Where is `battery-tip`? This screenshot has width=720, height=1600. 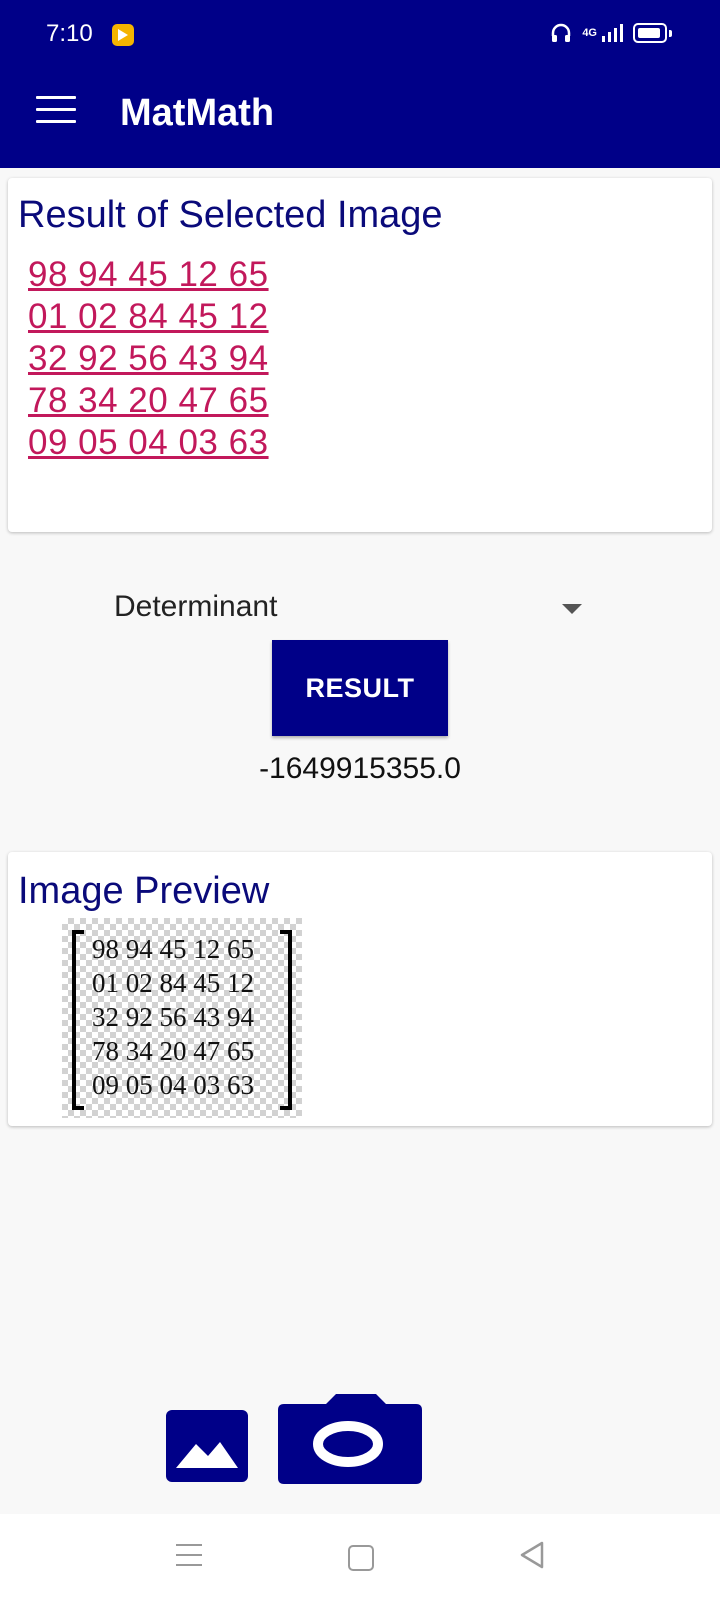 battery-tip is located at coordinates (670, 33).